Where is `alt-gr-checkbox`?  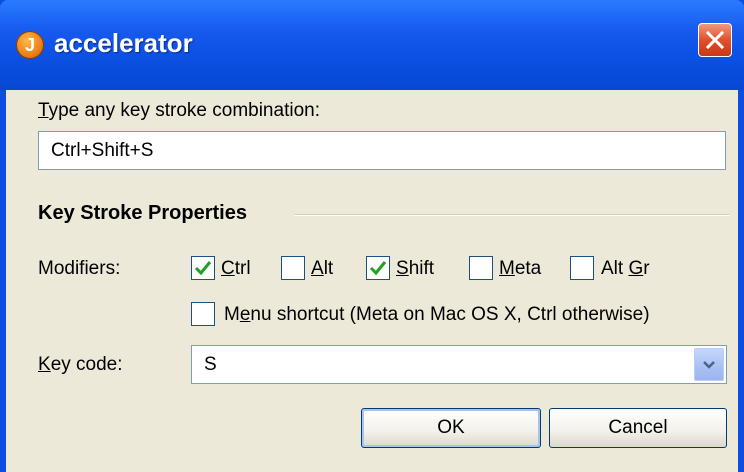
alt-gr-checkbox is located at coordinates (582, 268).